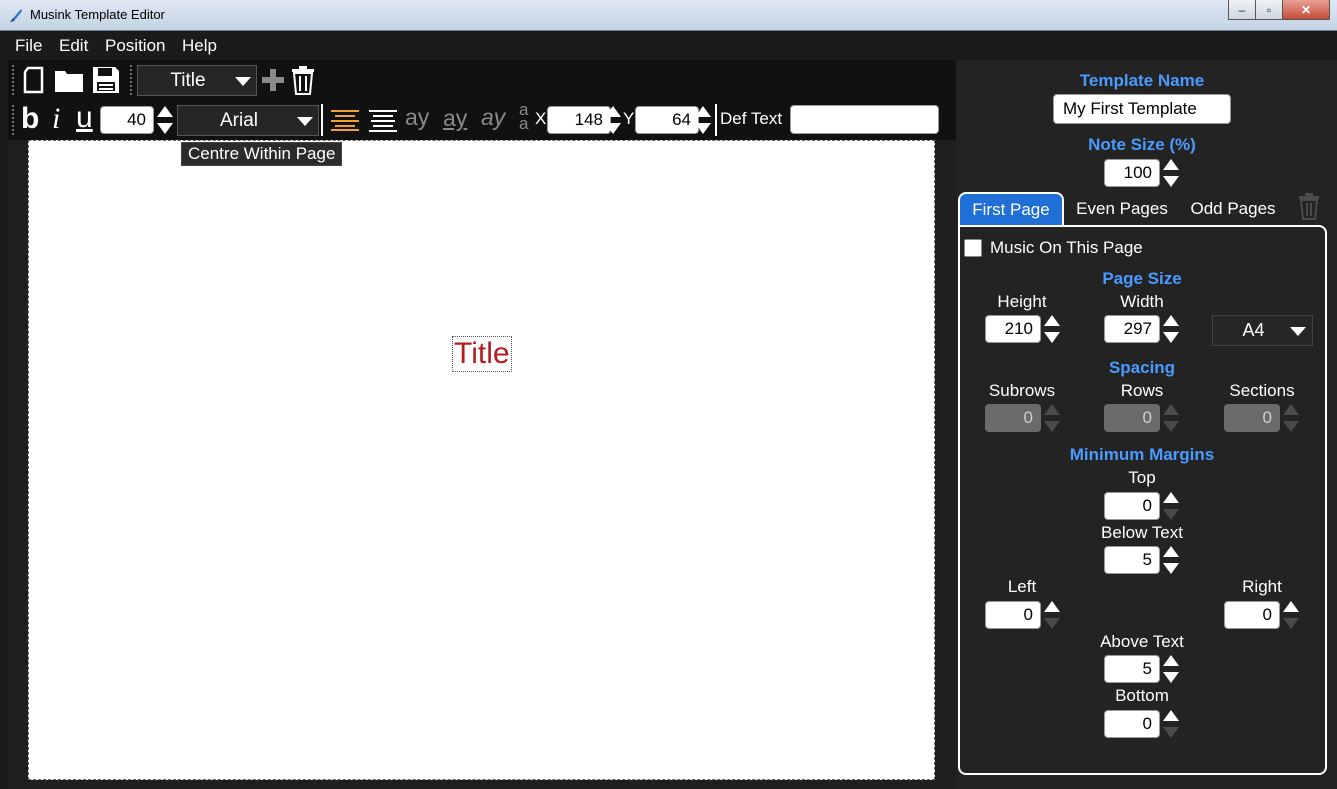 The height and width of the screenshot is (789, 1337). I want to click on below-text-input: 5, so click(1132, 560).